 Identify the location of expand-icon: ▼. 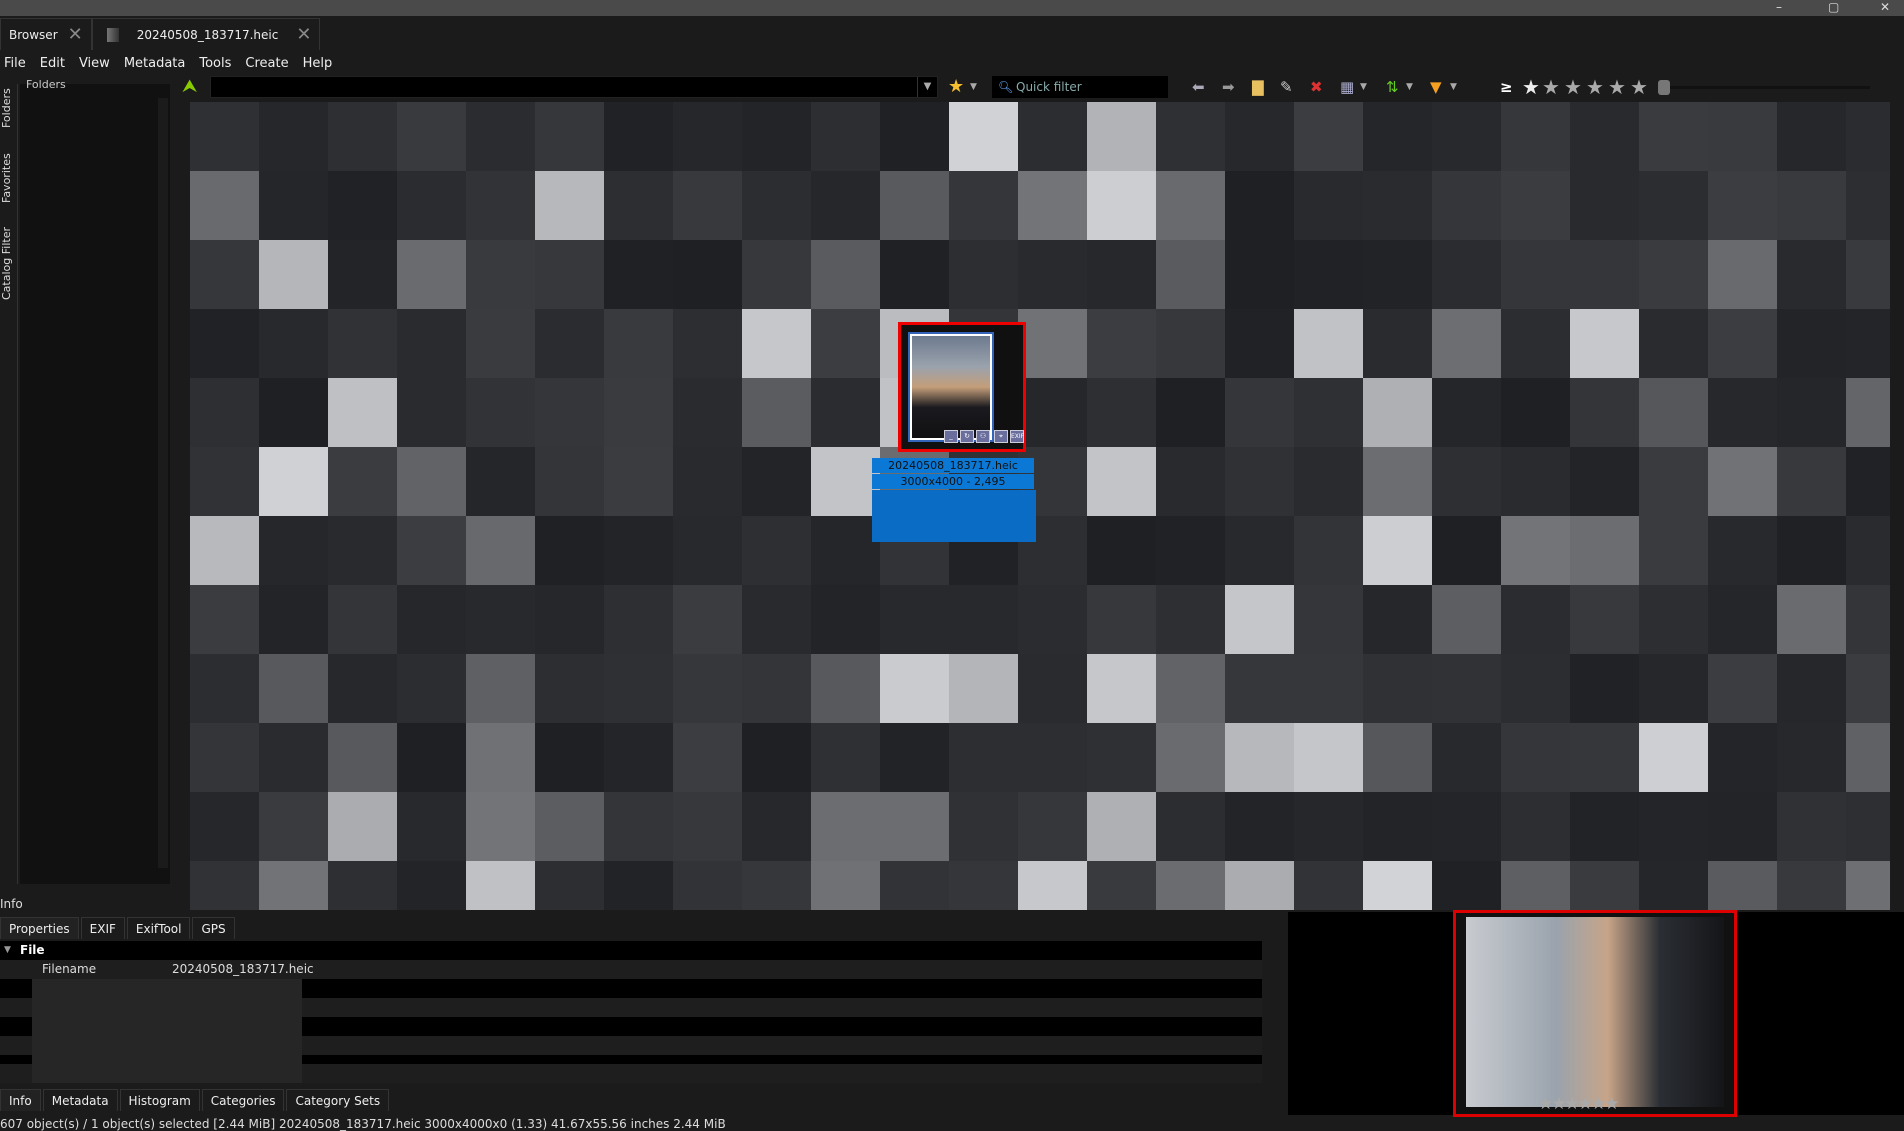
(7, 950).